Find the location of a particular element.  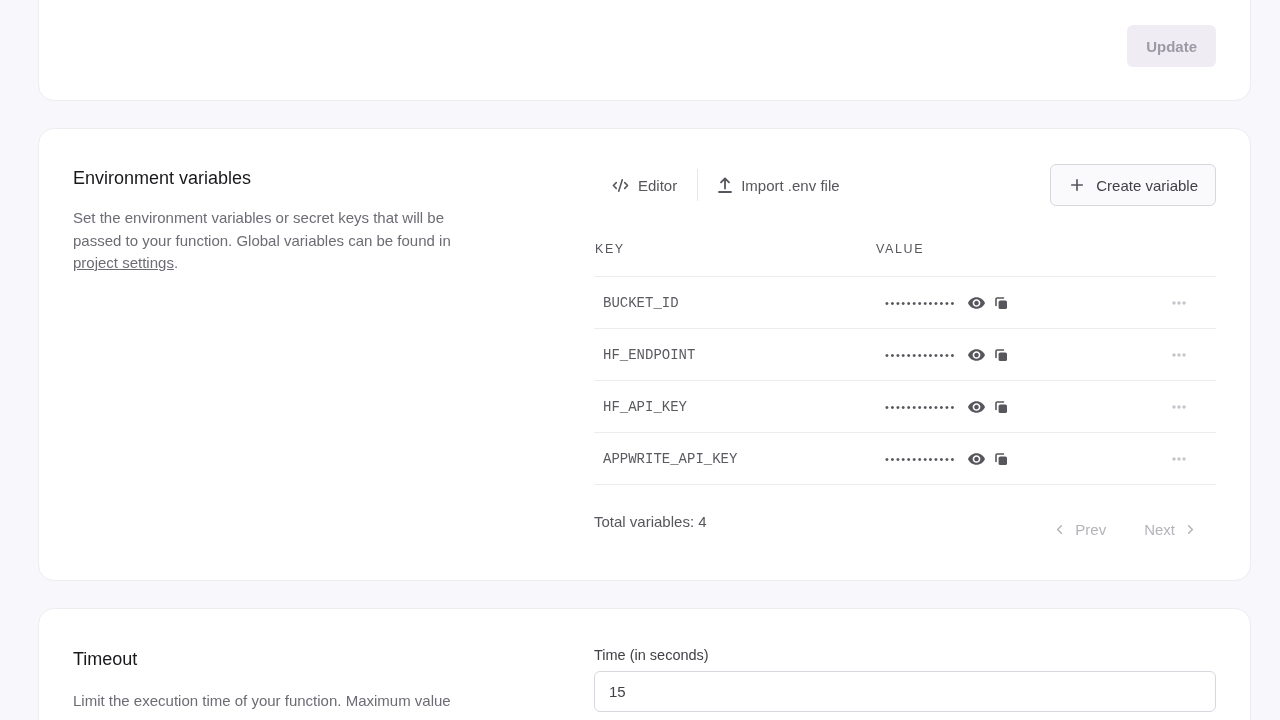

variable-key: HF_API_KEY is located at coordinates (645, 406).